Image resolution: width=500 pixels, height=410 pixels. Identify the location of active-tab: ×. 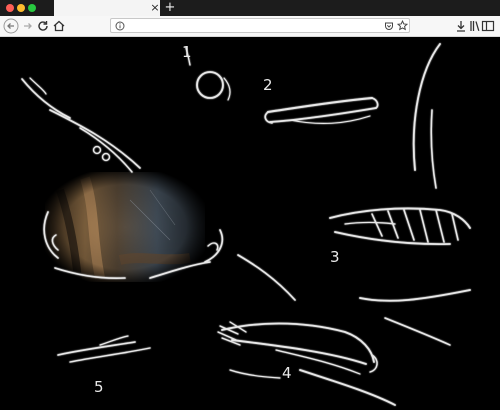
(80, 8).